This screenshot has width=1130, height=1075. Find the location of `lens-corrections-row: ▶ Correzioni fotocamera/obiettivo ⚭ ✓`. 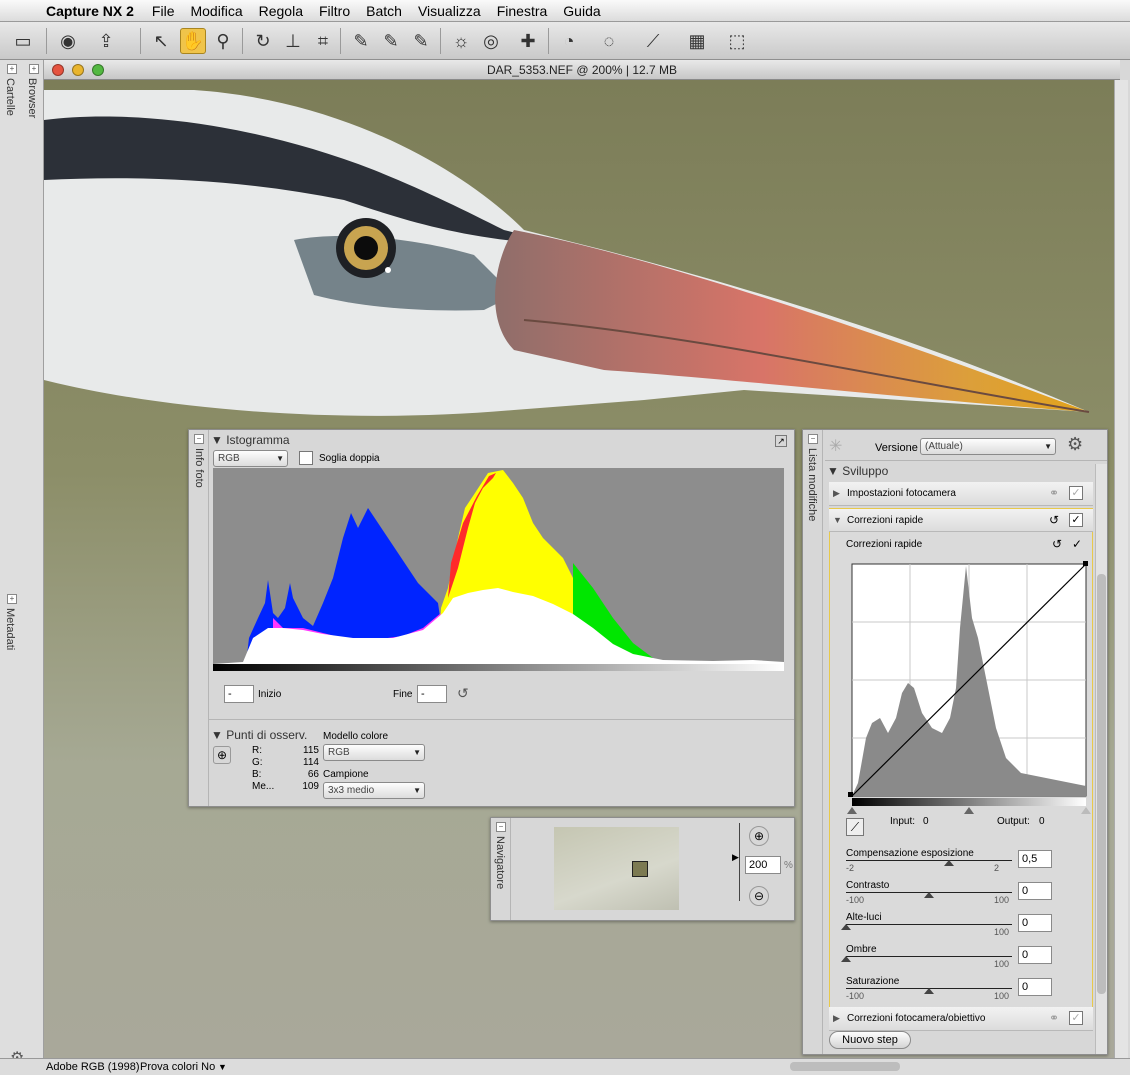

lens-corrections-row: ▶ Correzioni fotocamera/obiettivo ⚭ ✓ is located at coordinates (961, 1019).